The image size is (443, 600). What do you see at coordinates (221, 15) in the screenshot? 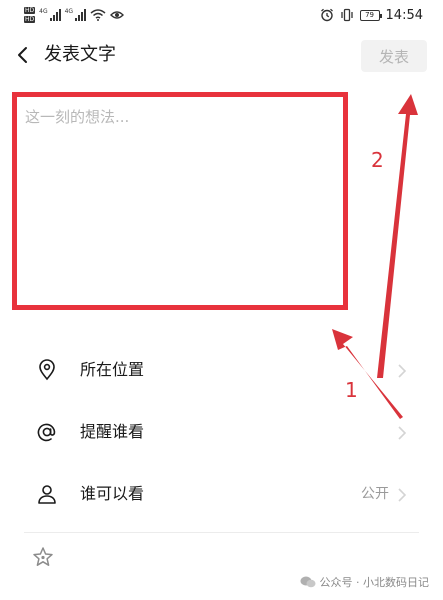
I see `status-bar: HD HD 4G 4G 79 14:54` at bounding box center [221, 15].